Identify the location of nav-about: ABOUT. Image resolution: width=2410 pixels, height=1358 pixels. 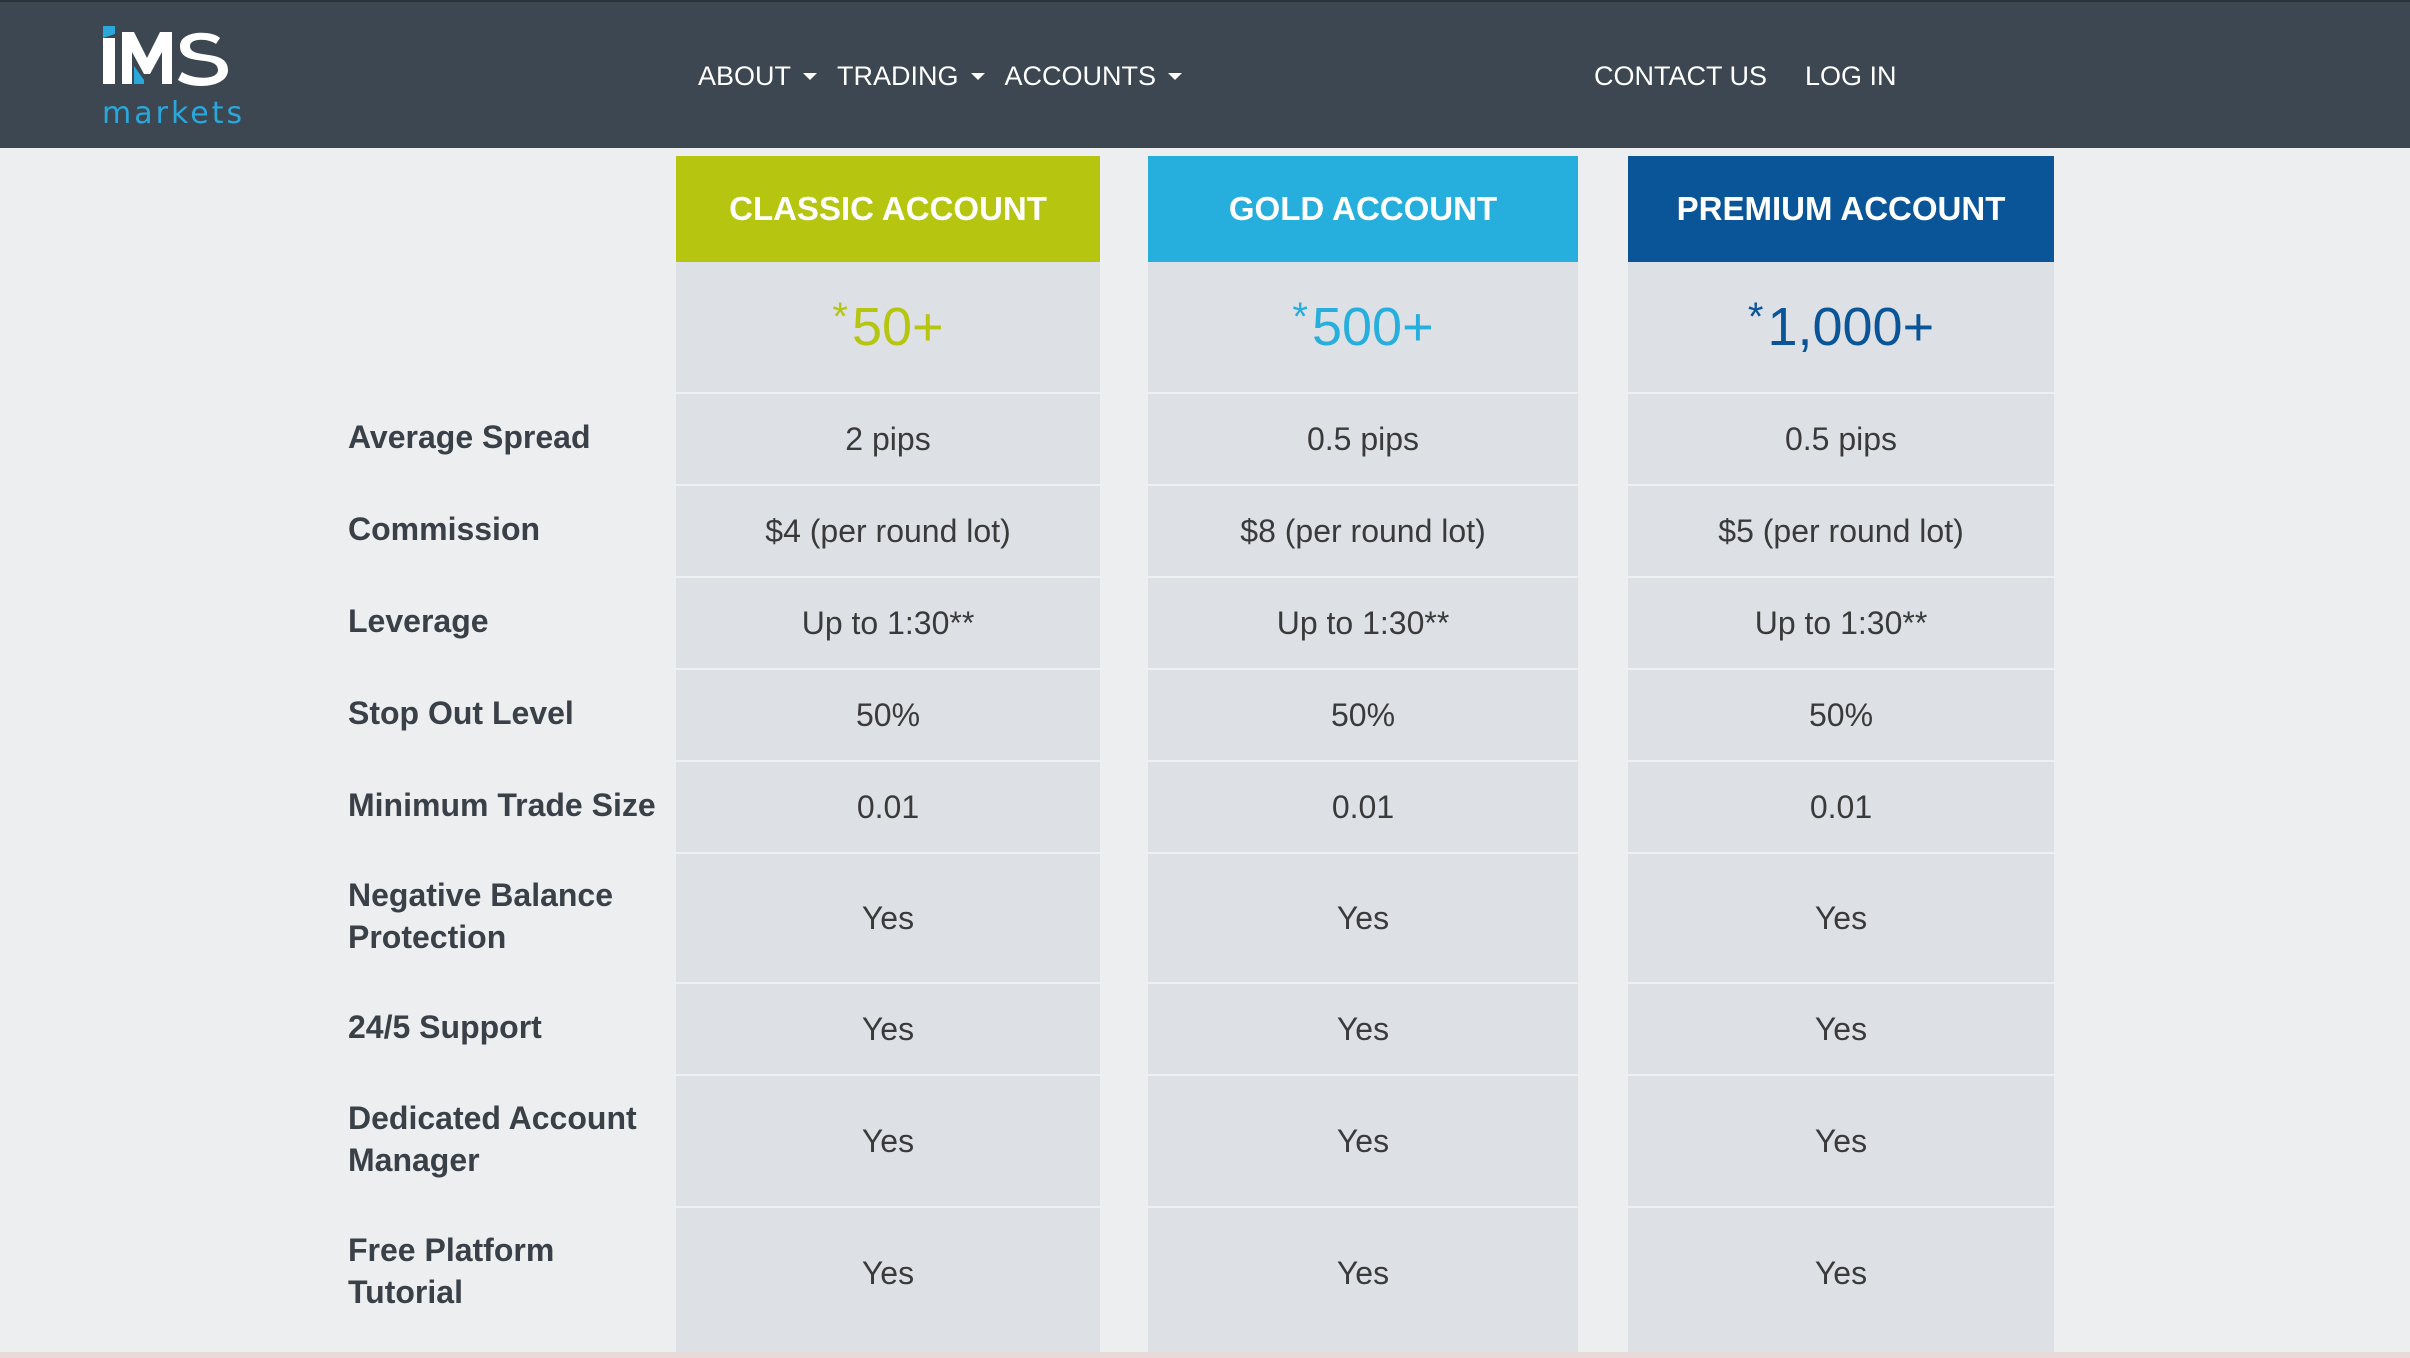
(758, 76).